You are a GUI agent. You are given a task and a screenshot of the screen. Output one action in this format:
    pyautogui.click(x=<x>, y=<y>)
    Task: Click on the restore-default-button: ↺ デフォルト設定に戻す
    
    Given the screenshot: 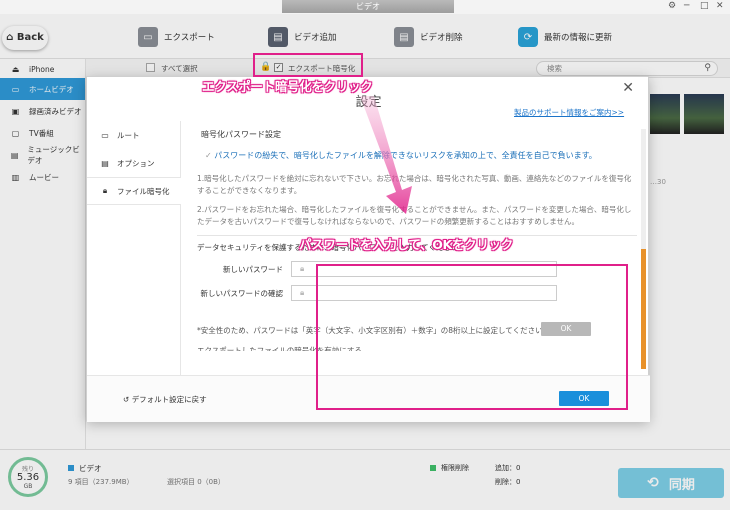 What is the action you would take?
    pyautogui.click(x=165, y=399)
    